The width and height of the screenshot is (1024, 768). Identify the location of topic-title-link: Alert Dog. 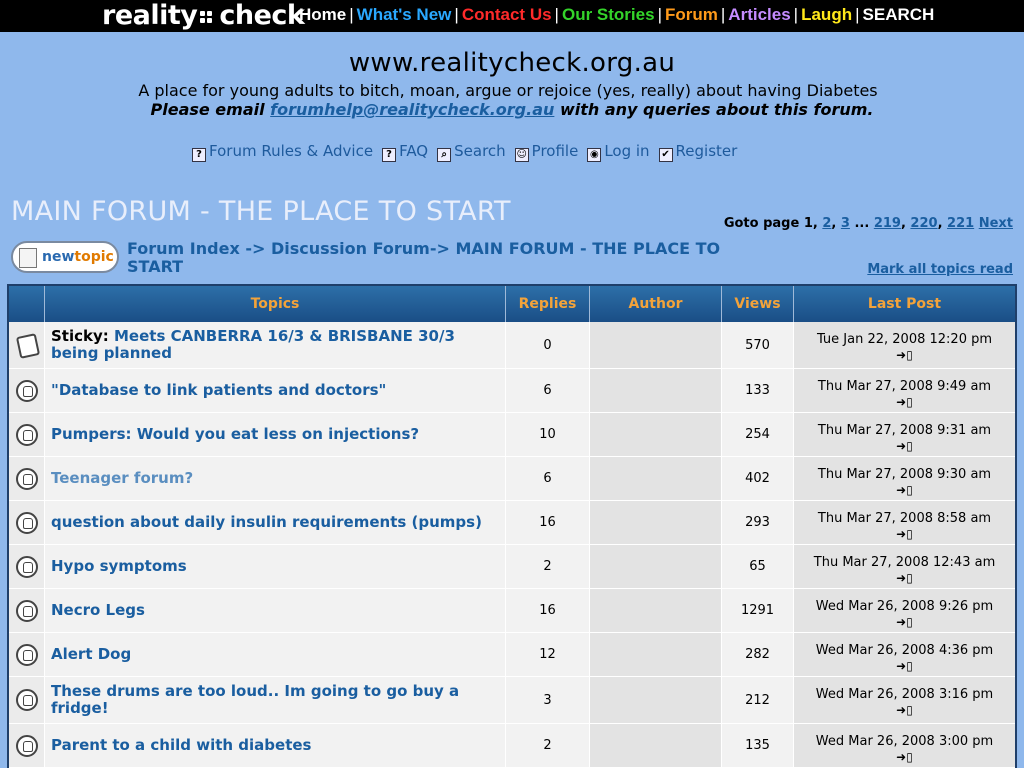
(91, 654).